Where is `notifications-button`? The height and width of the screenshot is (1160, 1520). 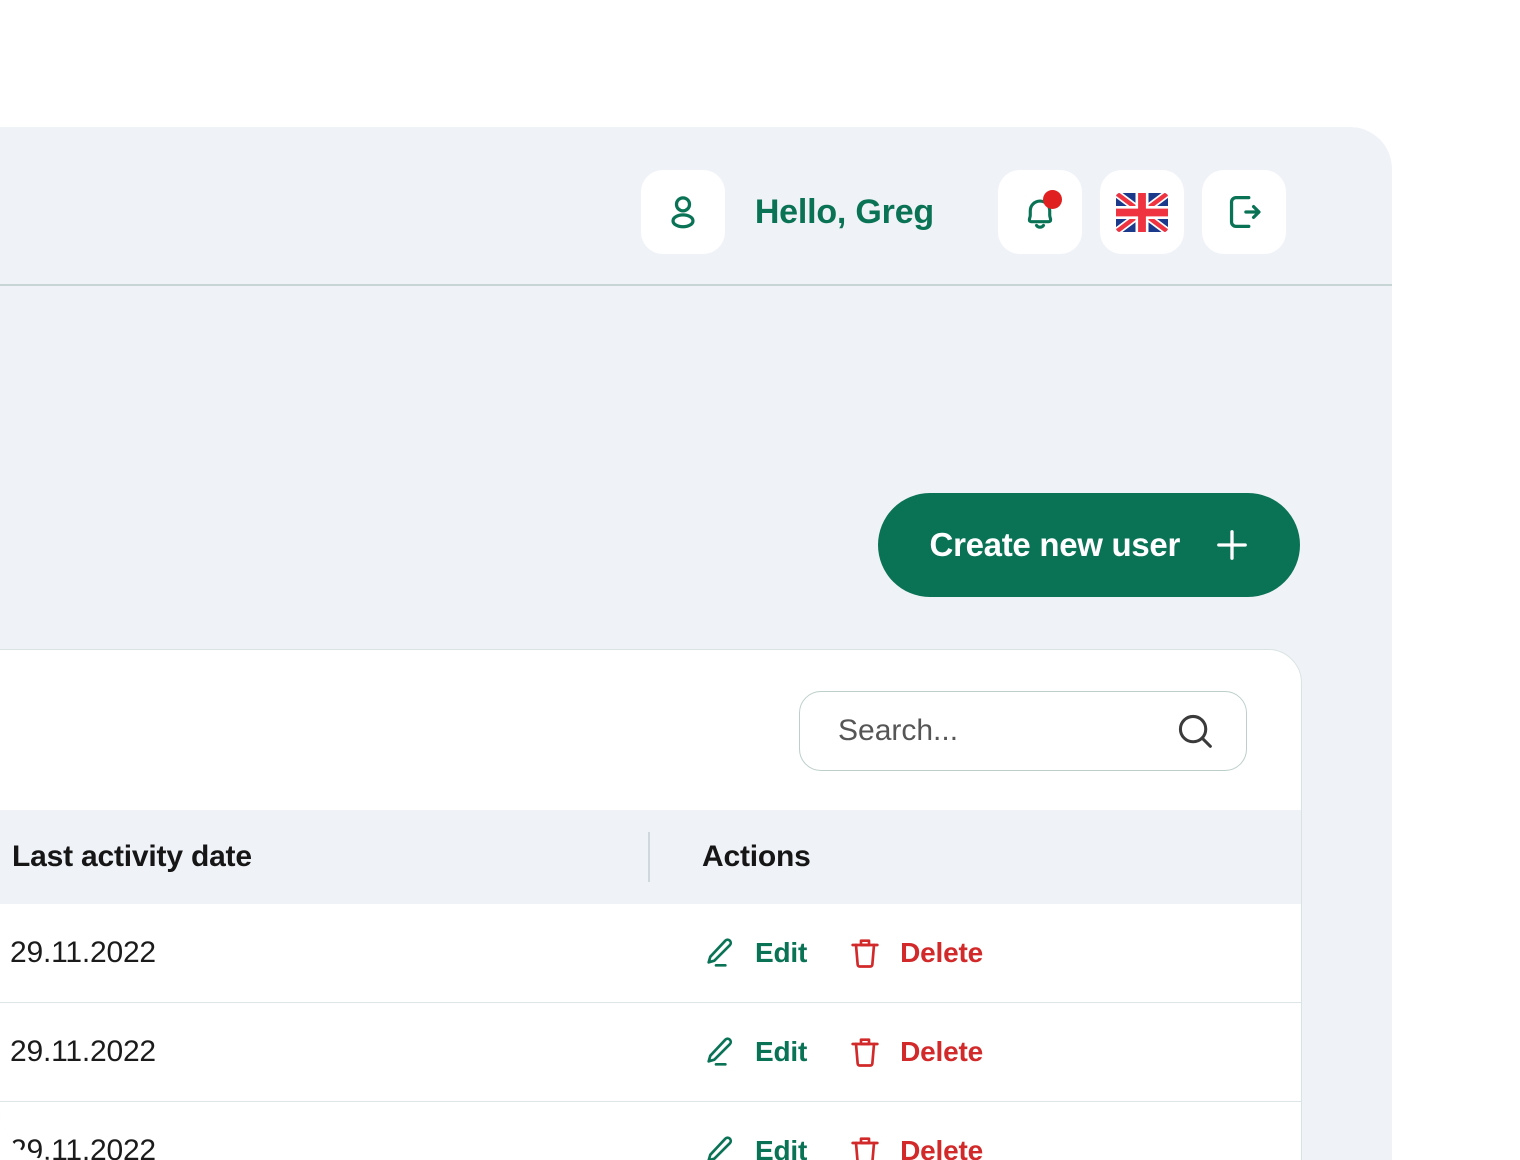 notifications-button is located at coordinates (1040, 212).